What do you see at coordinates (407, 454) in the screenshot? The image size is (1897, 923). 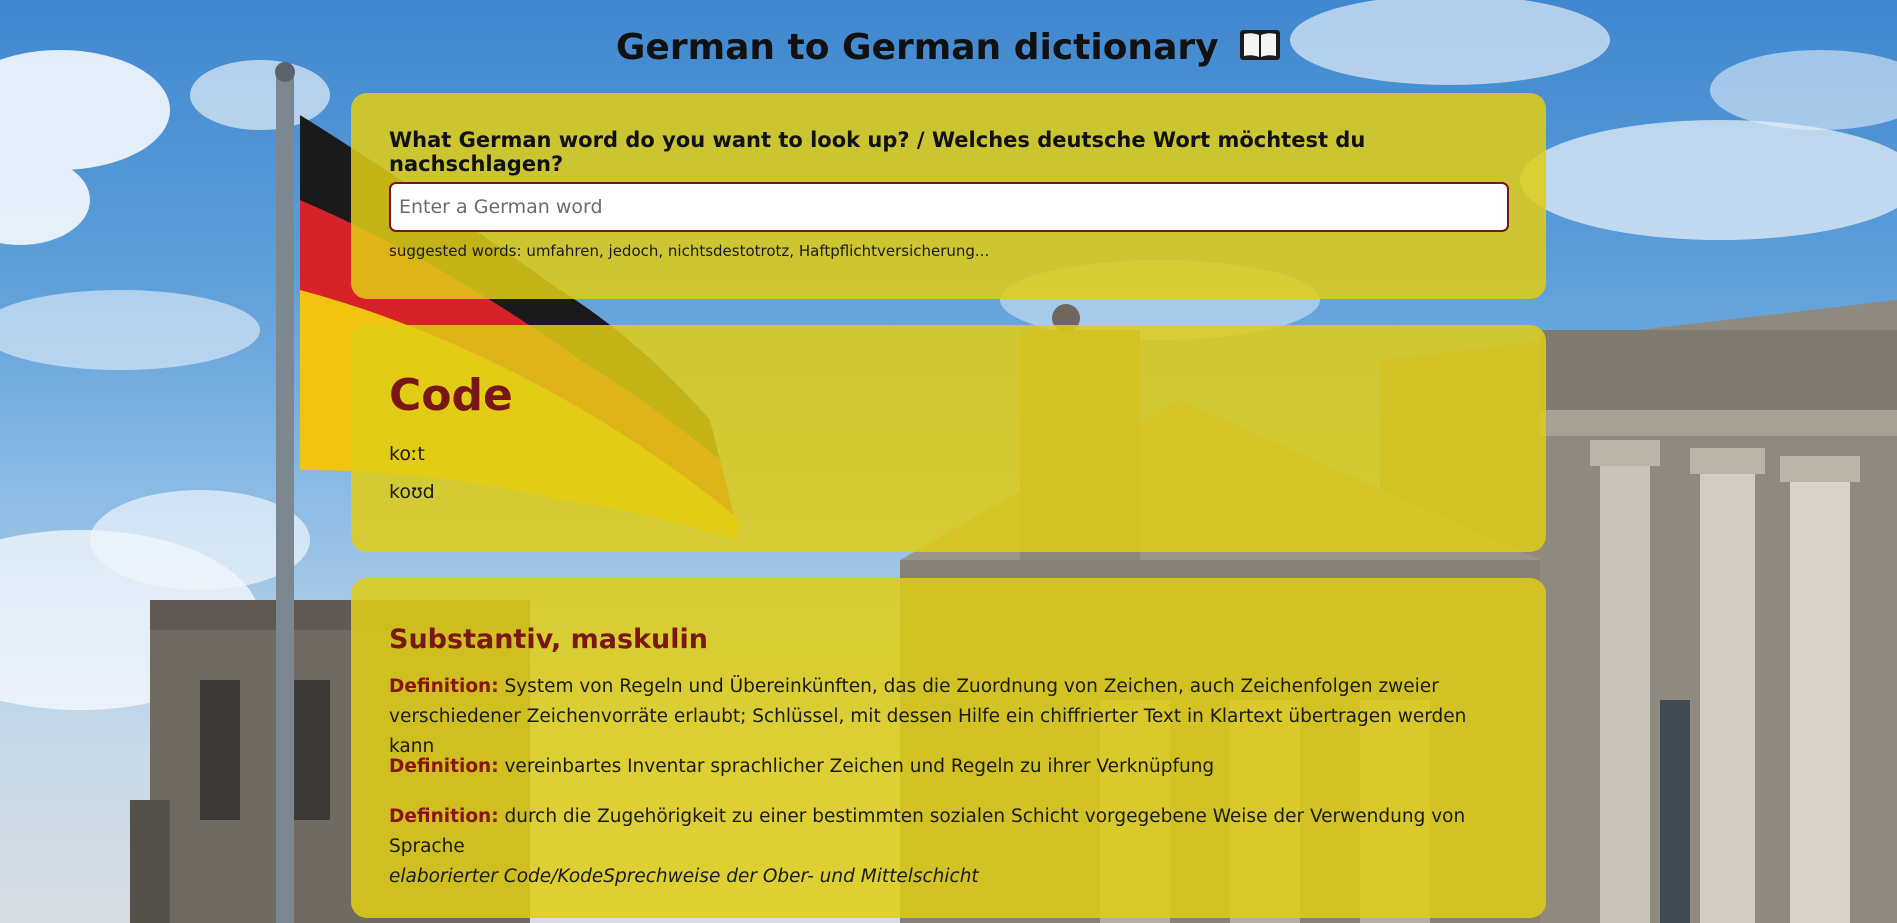 I see `pronunciation-german: koːt` at bounding box center [407, 454].